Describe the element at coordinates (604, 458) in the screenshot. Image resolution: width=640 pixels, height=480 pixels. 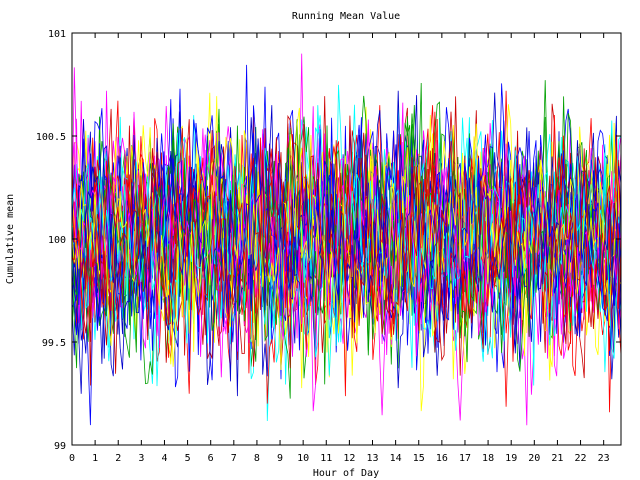
I see `x-tick-label: 23` at that location.